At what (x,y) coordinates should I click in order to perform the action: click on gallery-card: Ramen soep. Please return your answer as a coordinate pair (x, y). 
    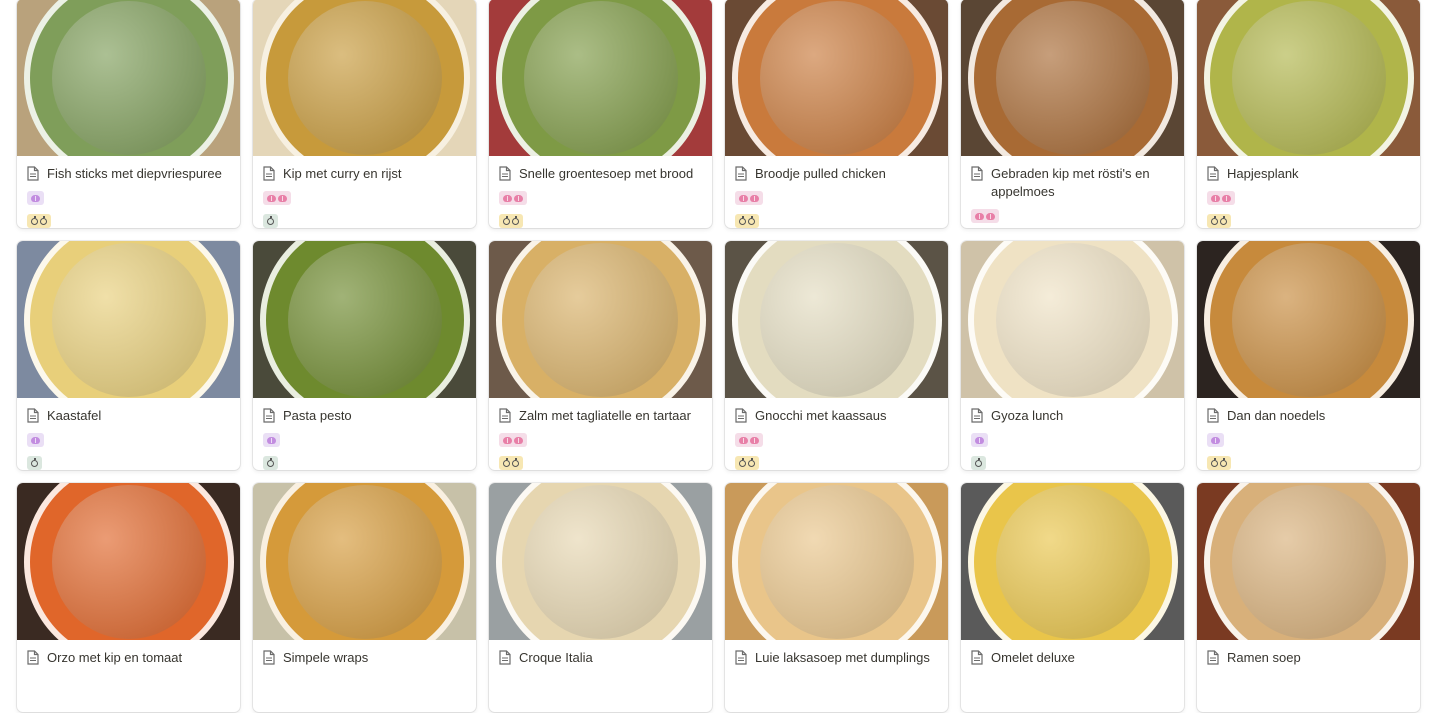
    Looking at the image, I should click on (1308, 597).